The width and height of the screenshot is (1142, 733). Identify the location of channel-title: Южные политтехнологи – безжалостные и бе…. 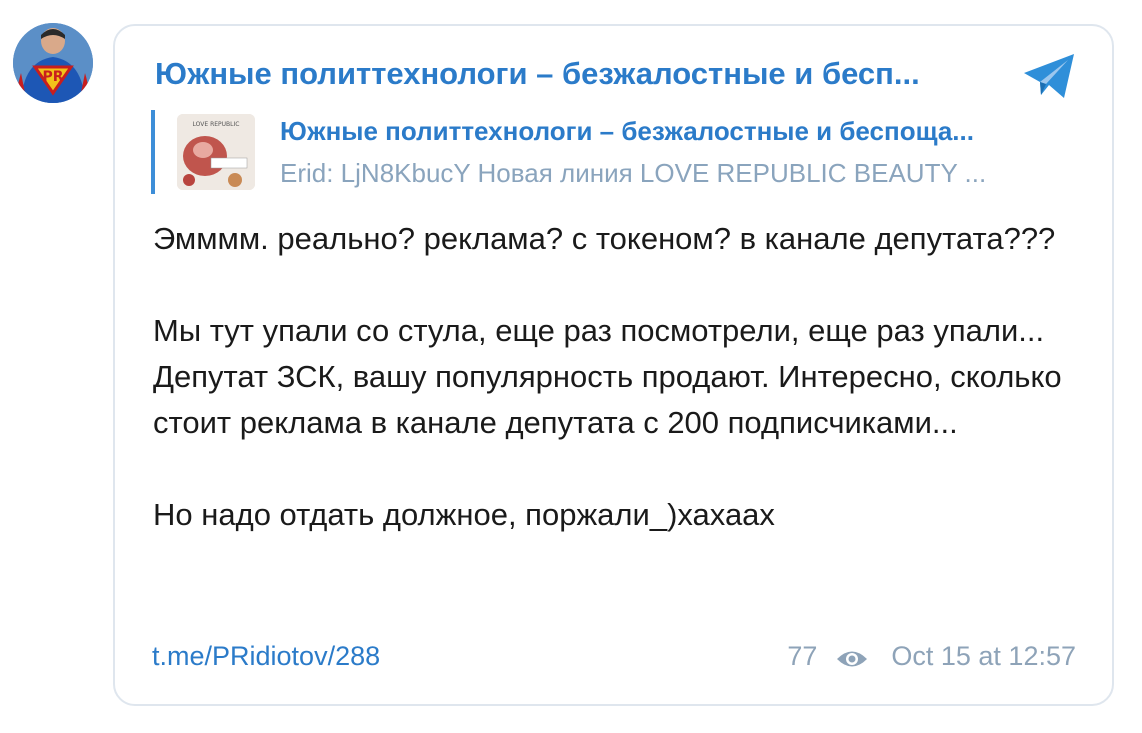
(560, 74).